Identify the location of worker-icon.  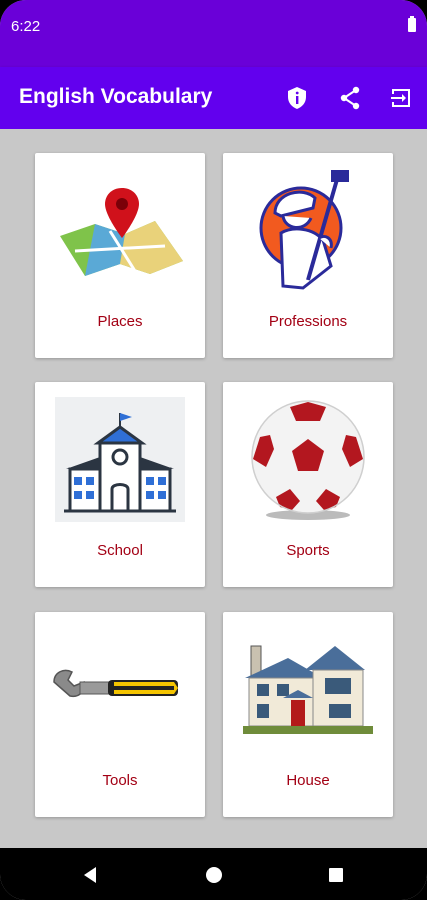
(308, 230).